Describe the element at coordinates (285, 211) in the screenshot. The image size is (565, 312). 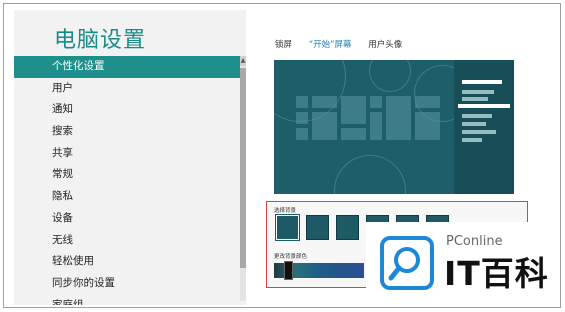
I see `choose-background-label: 选择背景` at that location.